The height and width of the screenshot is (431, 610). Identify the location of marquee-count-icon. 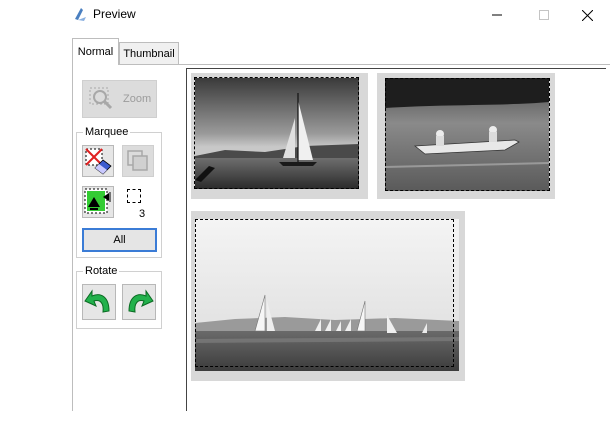
(134, 196).